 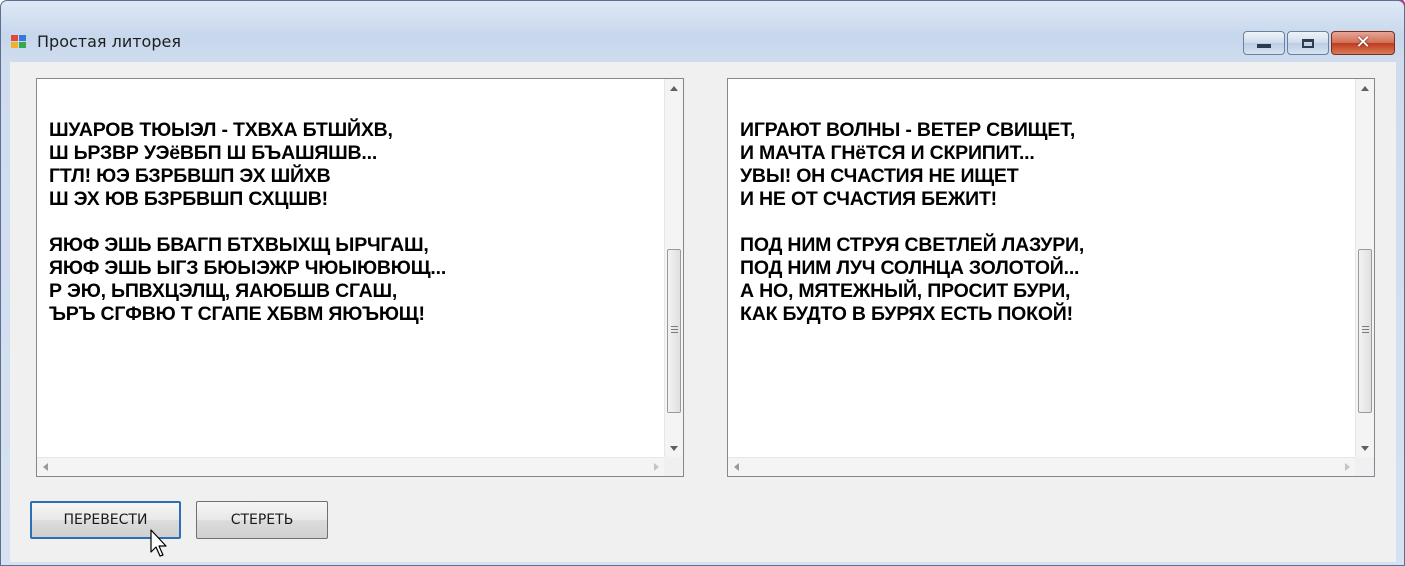 I want to click on result-line: ПОД НИМ СТРУЯ СВЕТЛЕЙ ЛАЗУРИ,, so click(x=912, y=245).